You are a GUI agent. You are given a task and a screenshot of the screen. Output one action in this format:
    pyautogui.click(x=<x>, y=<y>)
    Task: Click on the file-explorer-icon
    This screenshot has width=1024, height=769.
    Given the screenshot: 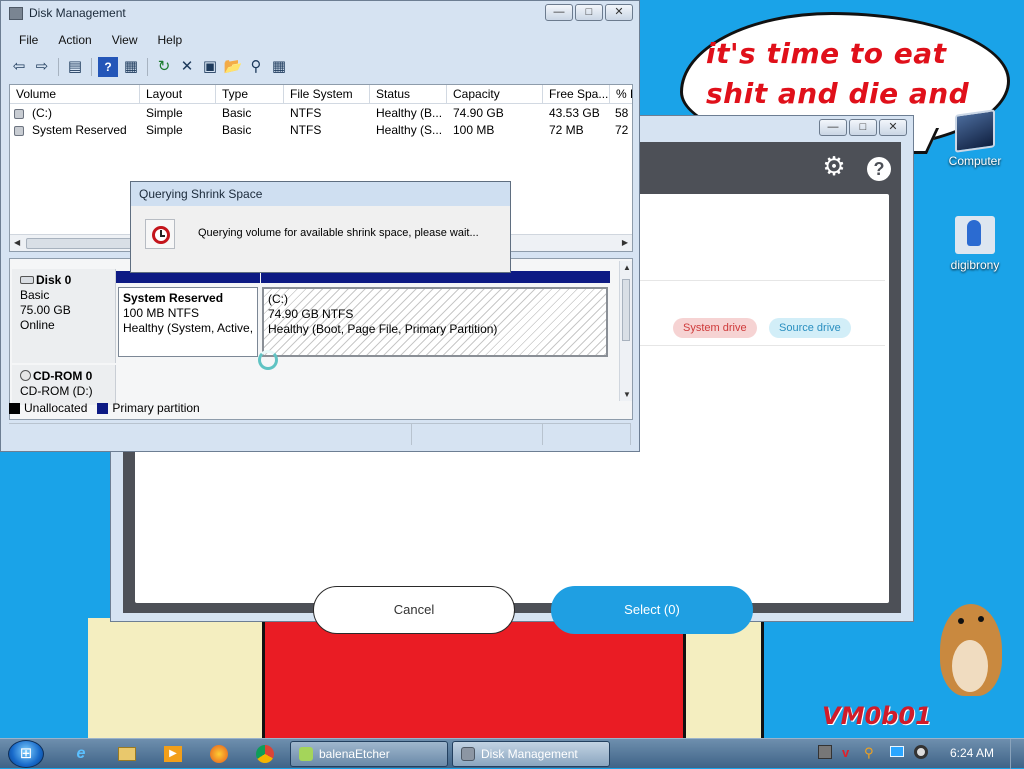 What is the action you would take?
    pyautogui.click(x=127, y=754)
    